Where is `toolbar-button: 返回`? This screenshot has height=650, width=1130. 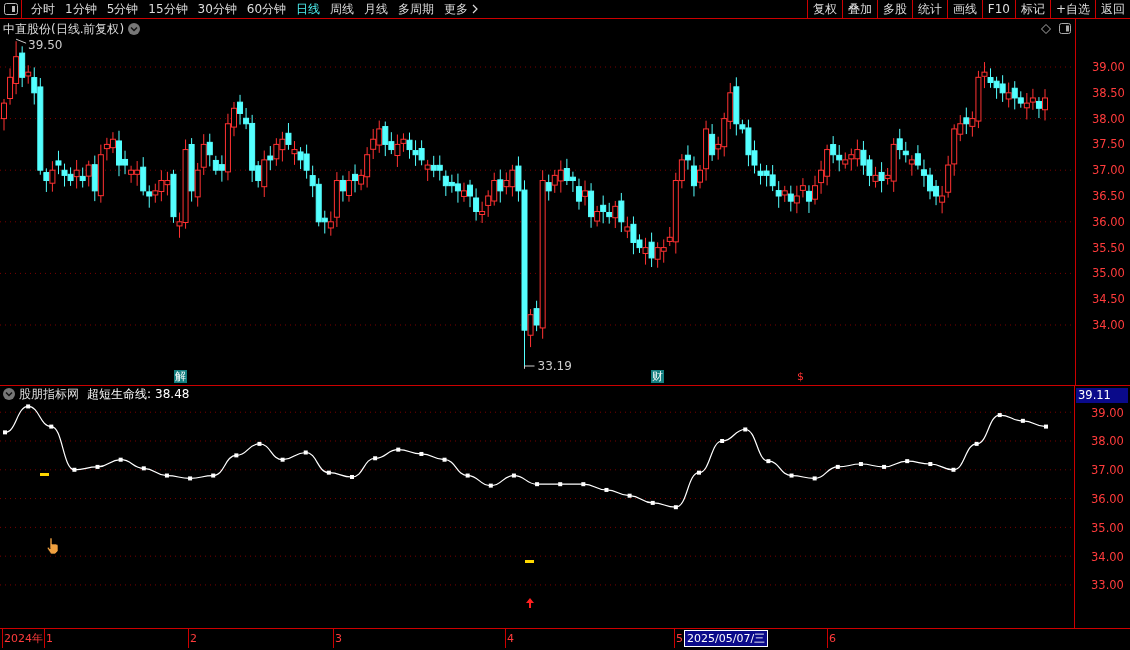
toolbar-button: 返回 is located at coordinates (1112, 9).